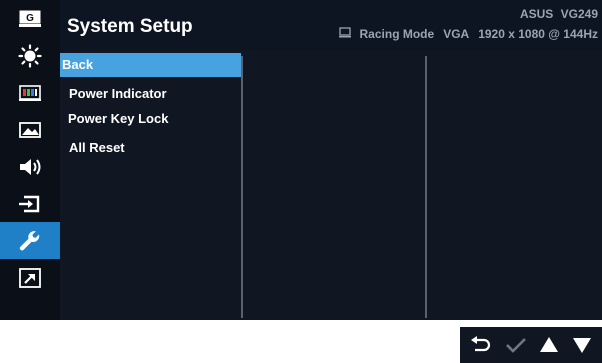 The height and width of the screenshot is (363, 602). What do you see at coordinates (579, 14) in the screenshot?
I see `model-label: VG249` at bounding box center [579, 14].